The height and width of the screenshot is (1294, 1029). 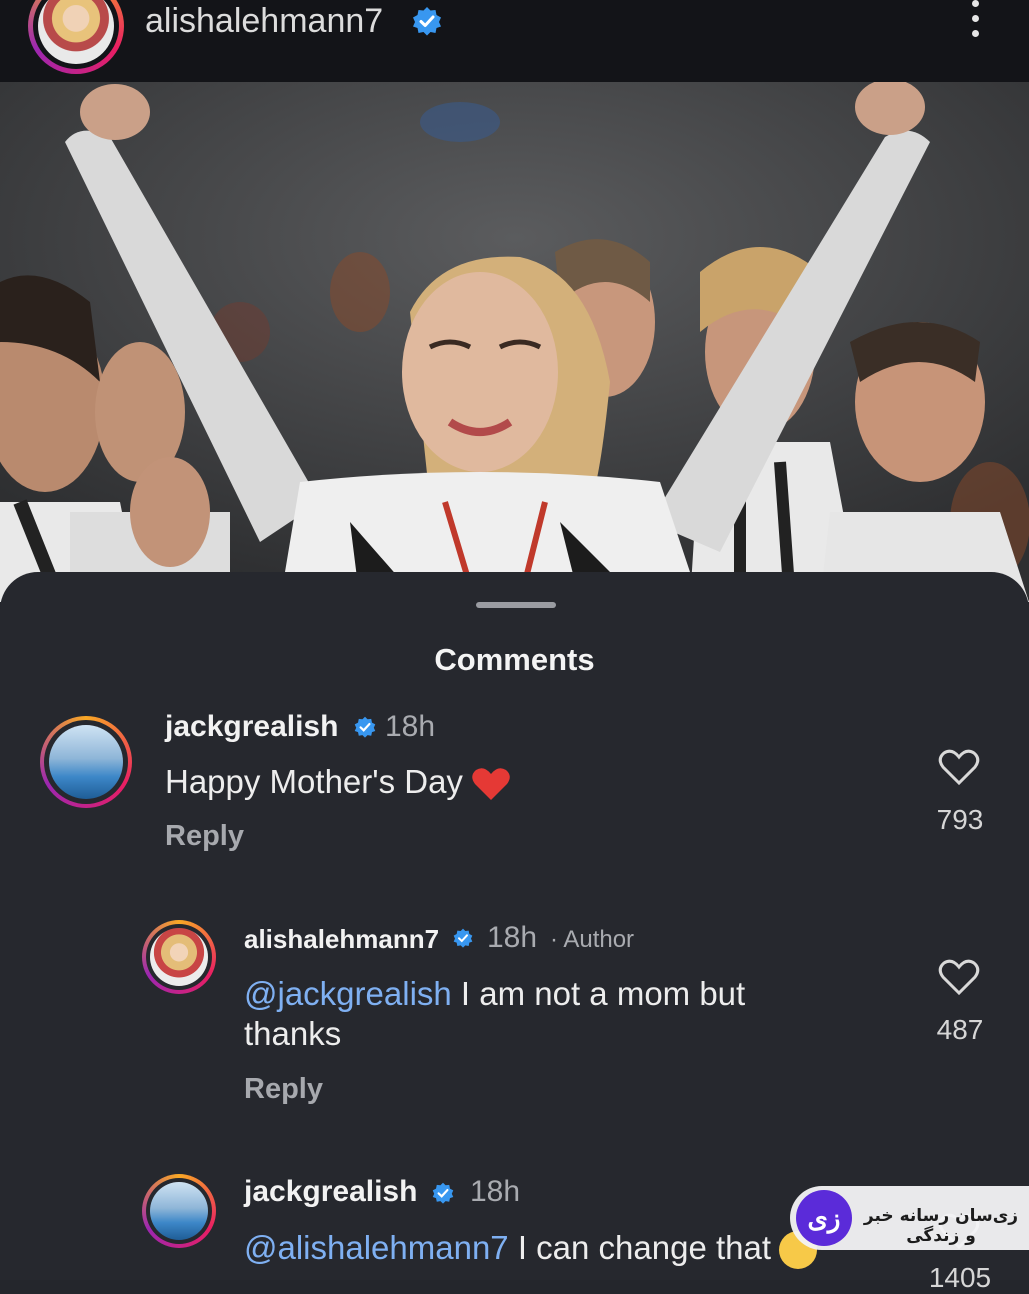 What do you see at coordinates (76, 37) in the screenshot?
I see `profile-avatar` at bounding box center [76, 37].